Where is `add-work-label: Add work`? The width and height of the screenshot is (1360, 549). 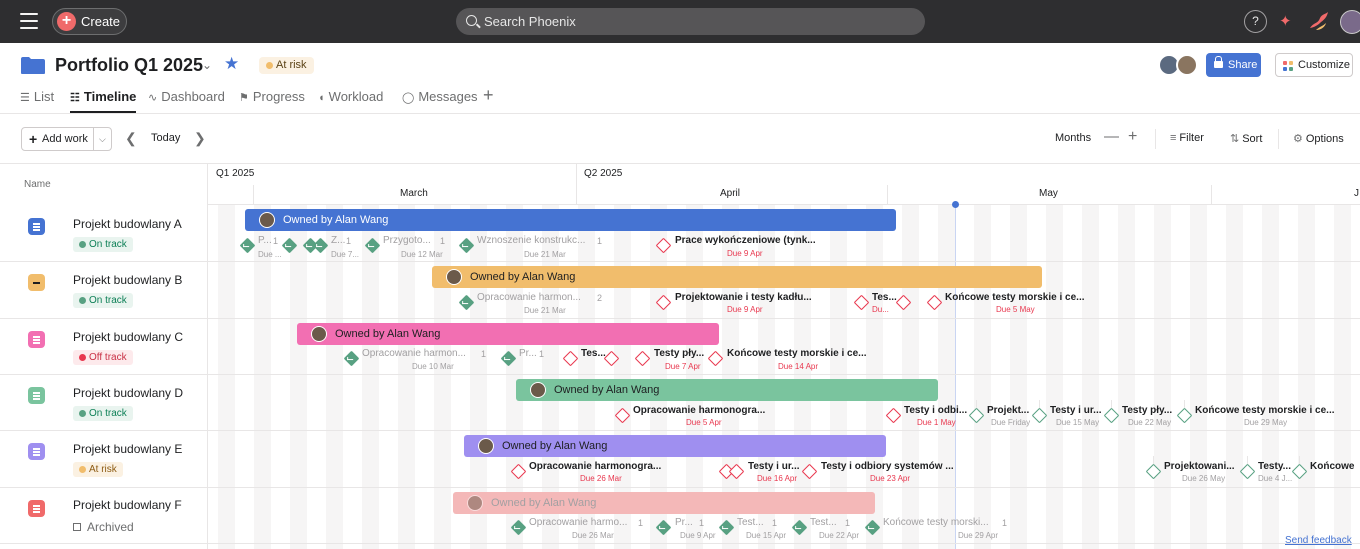
add-work-label: Add work is located at coordinates (65, 139).